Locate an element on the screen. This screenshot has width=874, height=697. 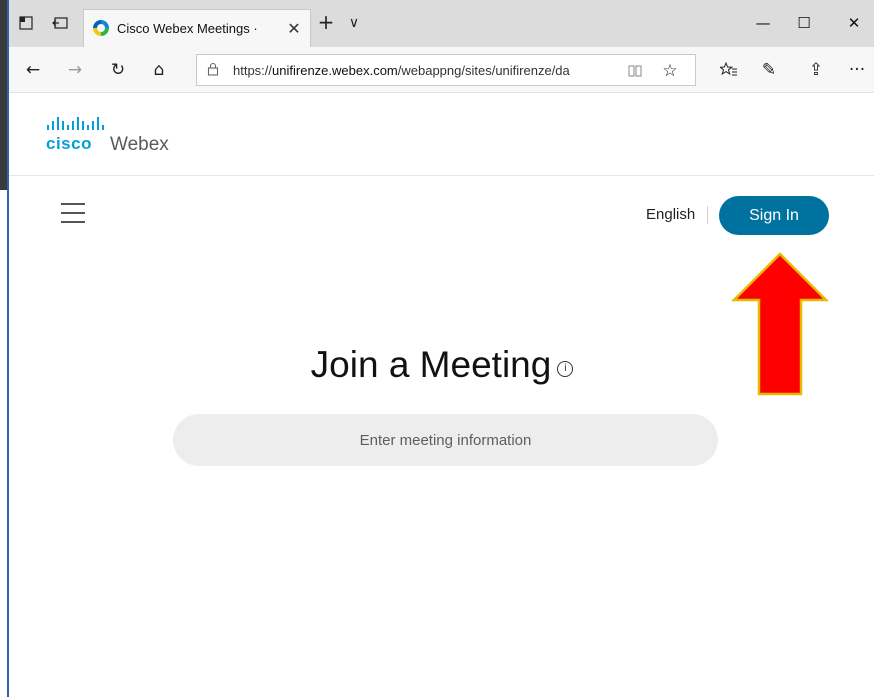
url-domain: unifirenze.webex.com is located at coordinates (335, 70).